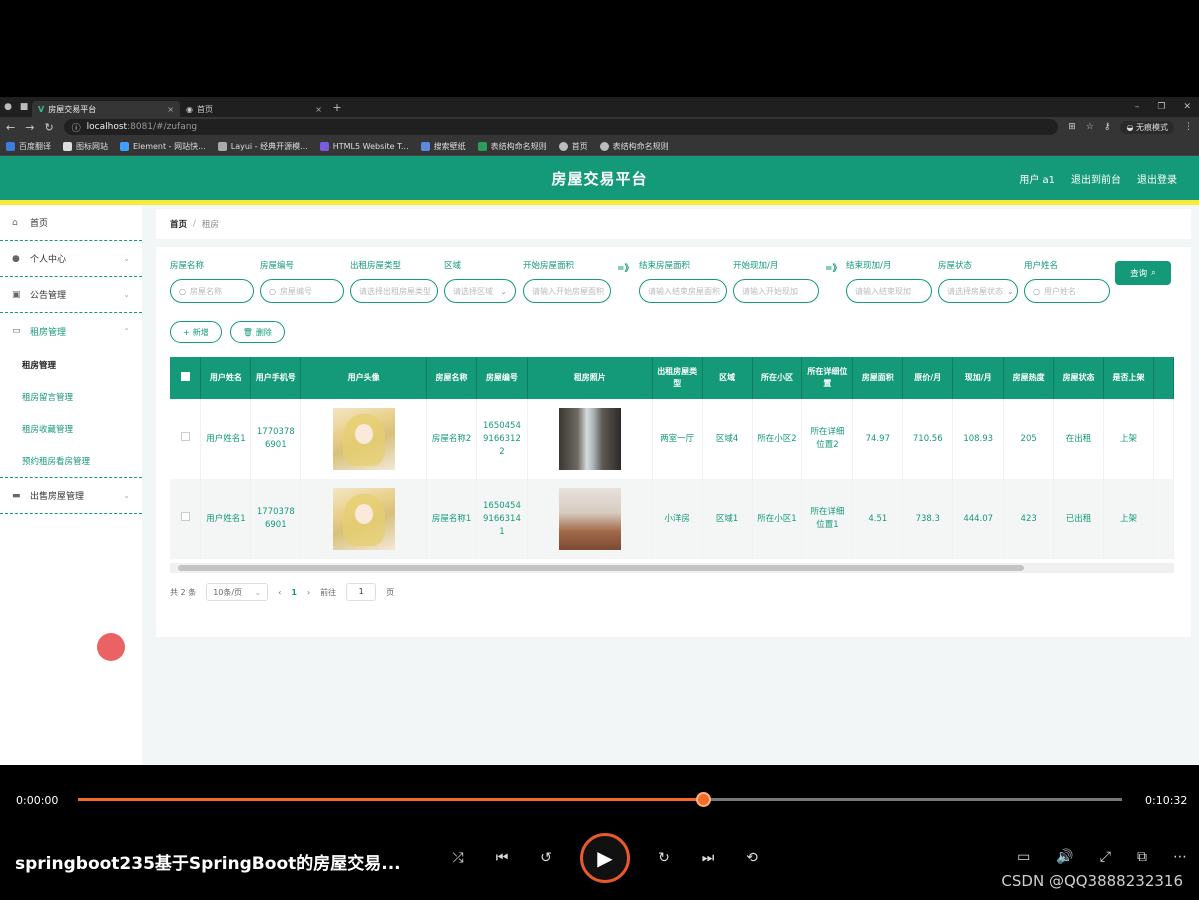  Describe the element at coordinates (71, 429) in the screenshot. I see `submenu-item-rental-favorite: 租房收藏管理` at that location.